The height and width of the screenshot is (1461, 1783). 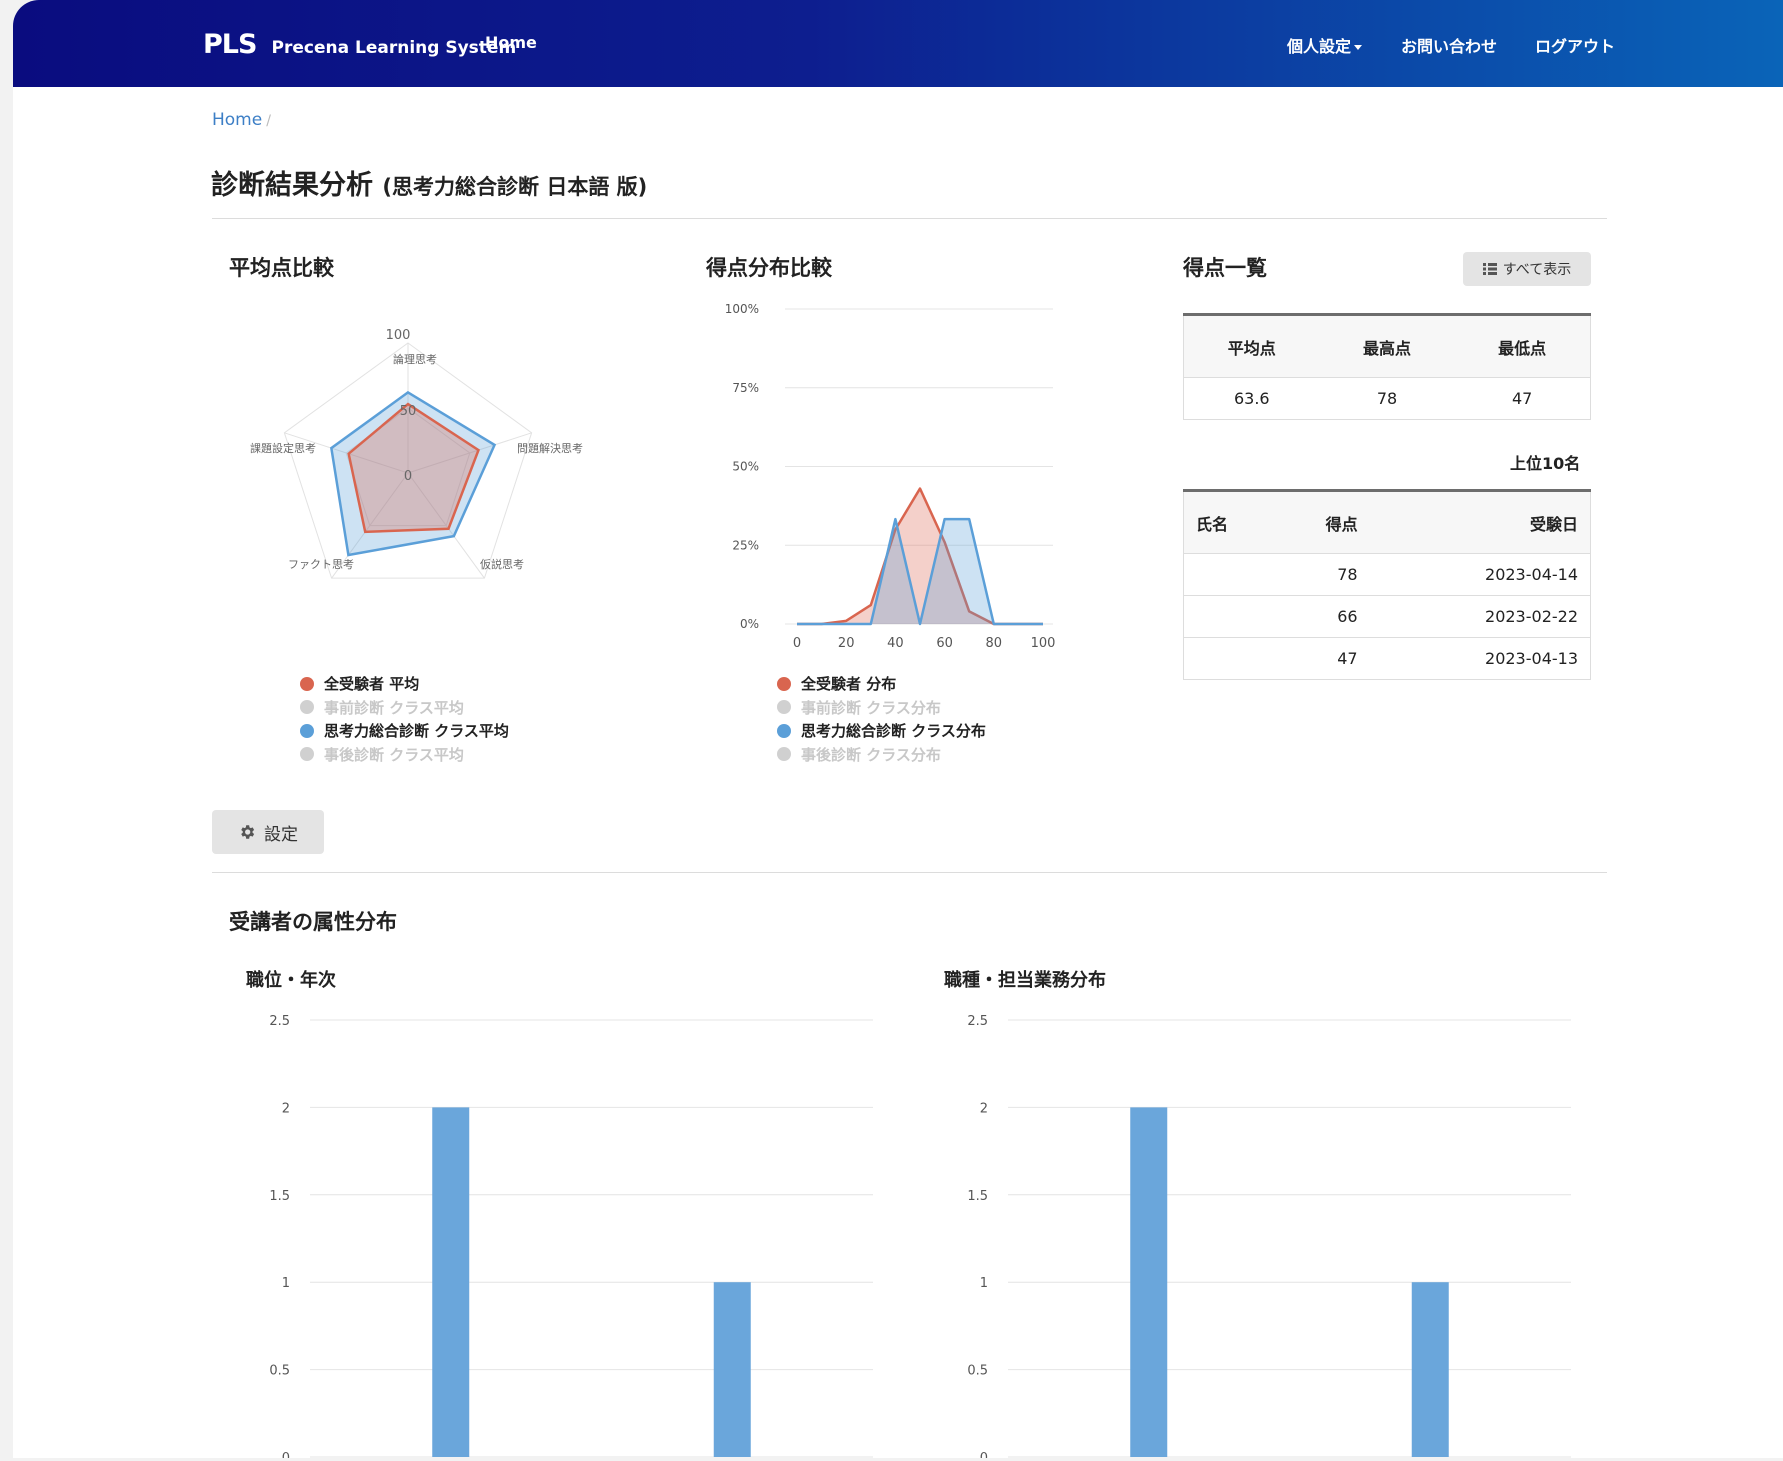 I want to click on distribution-chart: 0% 25% 50% 75% 100% 0 20 40 60 80 100, so click(x=890, y=476).